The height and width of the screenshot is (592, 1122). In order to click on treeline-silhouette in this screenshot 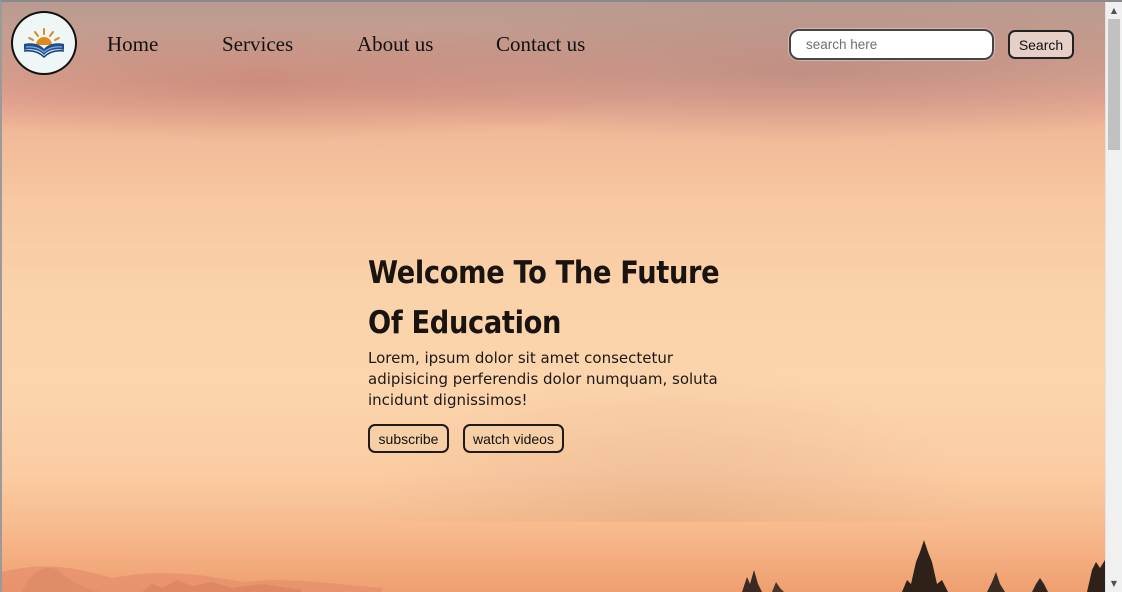, I will do `click(553, 566)`.